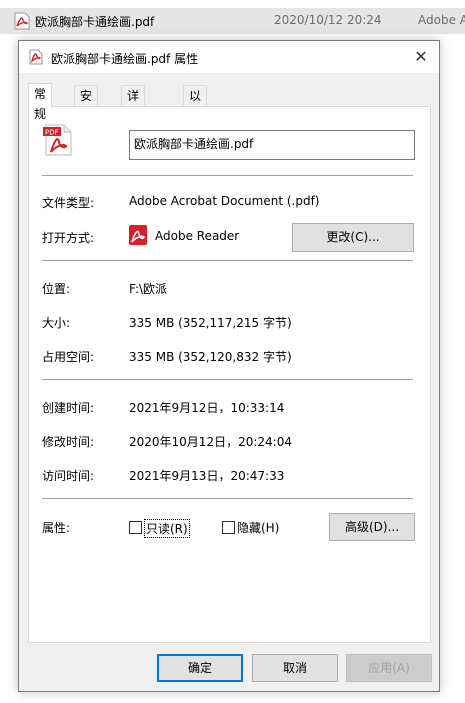 Image resolution: width=465 pixels, height=703 pixels. I want to click on created-value: 2021年9月12日，10:33:14, so click(207, 408).